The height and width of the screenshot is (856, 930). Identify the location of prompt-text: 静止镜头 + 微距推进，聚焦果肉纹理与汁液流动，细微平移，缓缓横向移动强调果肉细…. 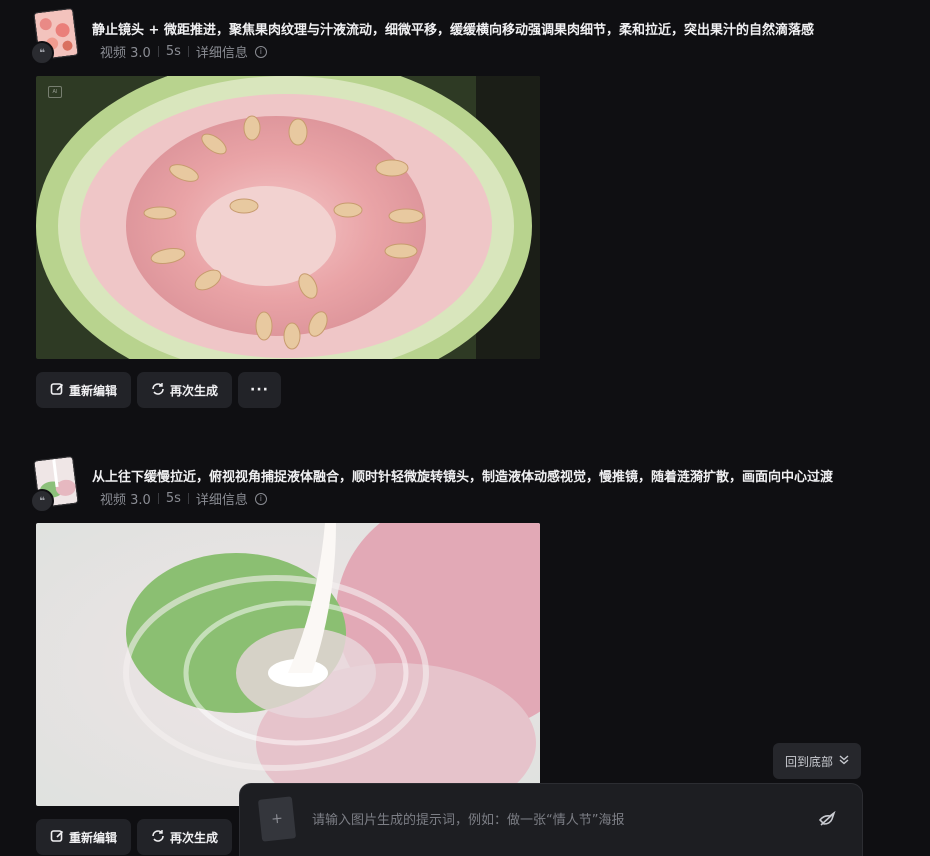
(453, 30).